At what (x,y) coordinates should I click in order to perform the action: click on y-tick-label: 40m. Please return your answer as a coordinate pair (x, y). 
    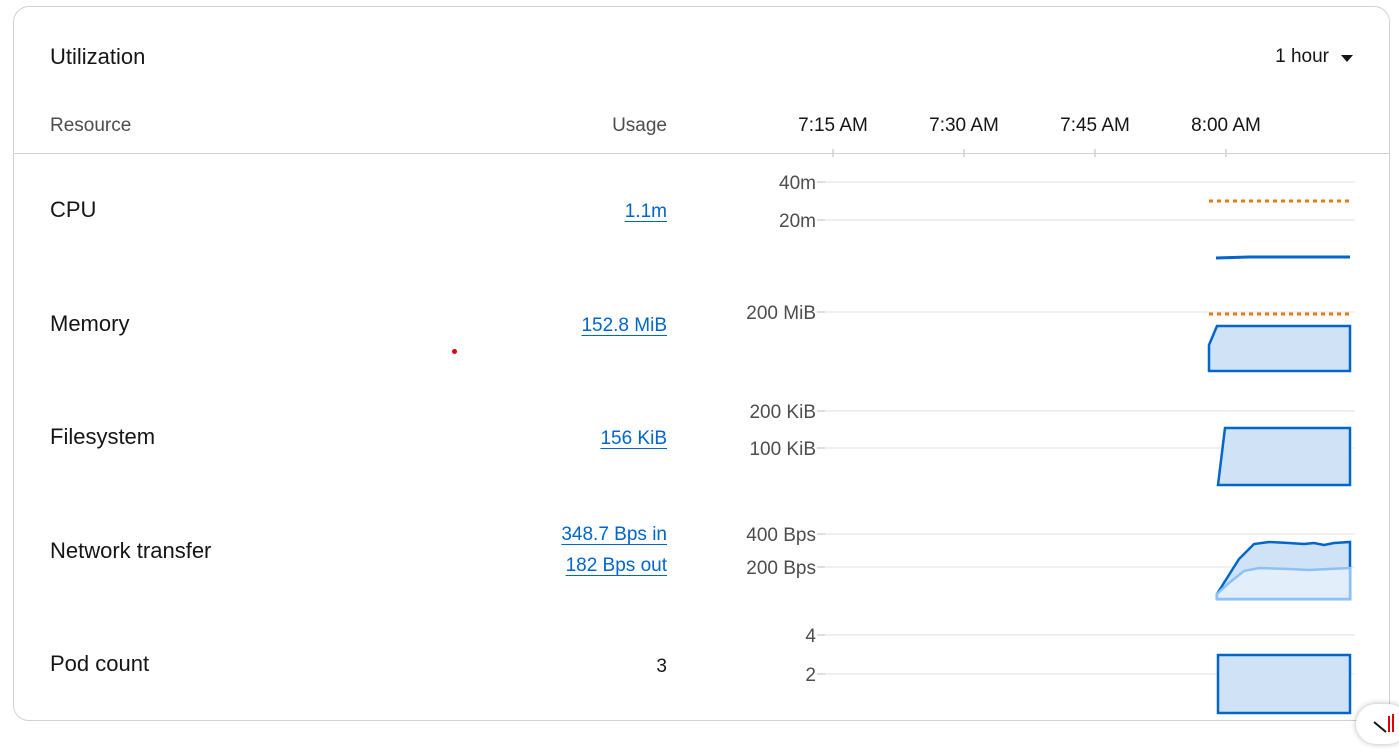
    Looking at the image, I should click on (797, 183).